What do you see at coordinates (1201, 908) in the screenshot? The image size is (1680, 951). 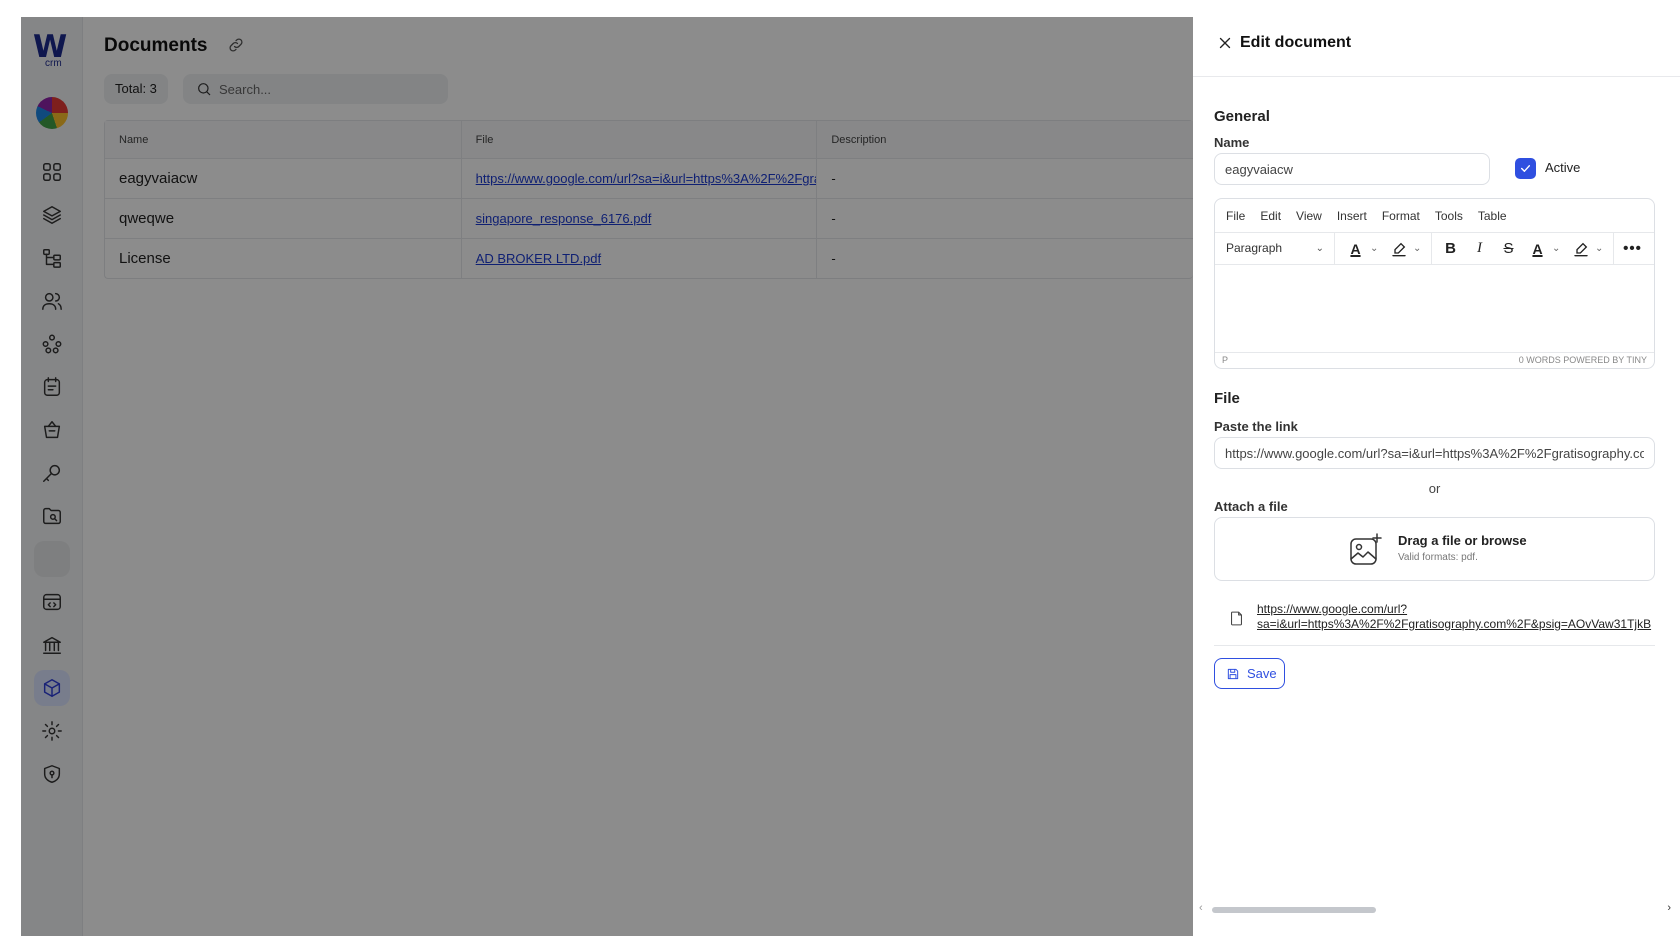 I see `chevron-left-icon: ‹` at bounding box center [1201, 908].